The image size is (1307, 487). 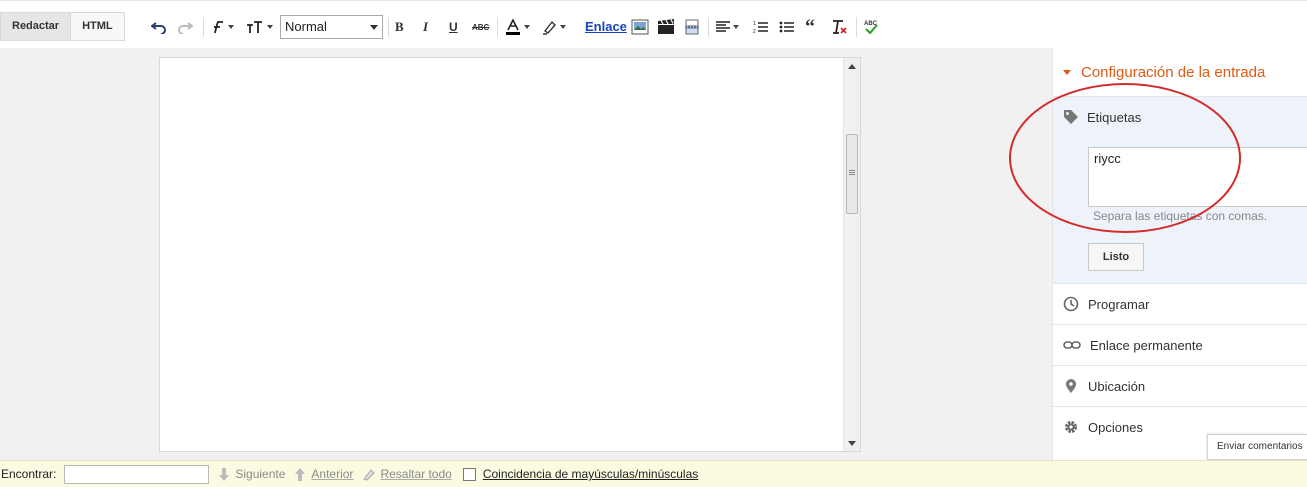 I want to click on gear-icon, so click(x=1071, y=427).